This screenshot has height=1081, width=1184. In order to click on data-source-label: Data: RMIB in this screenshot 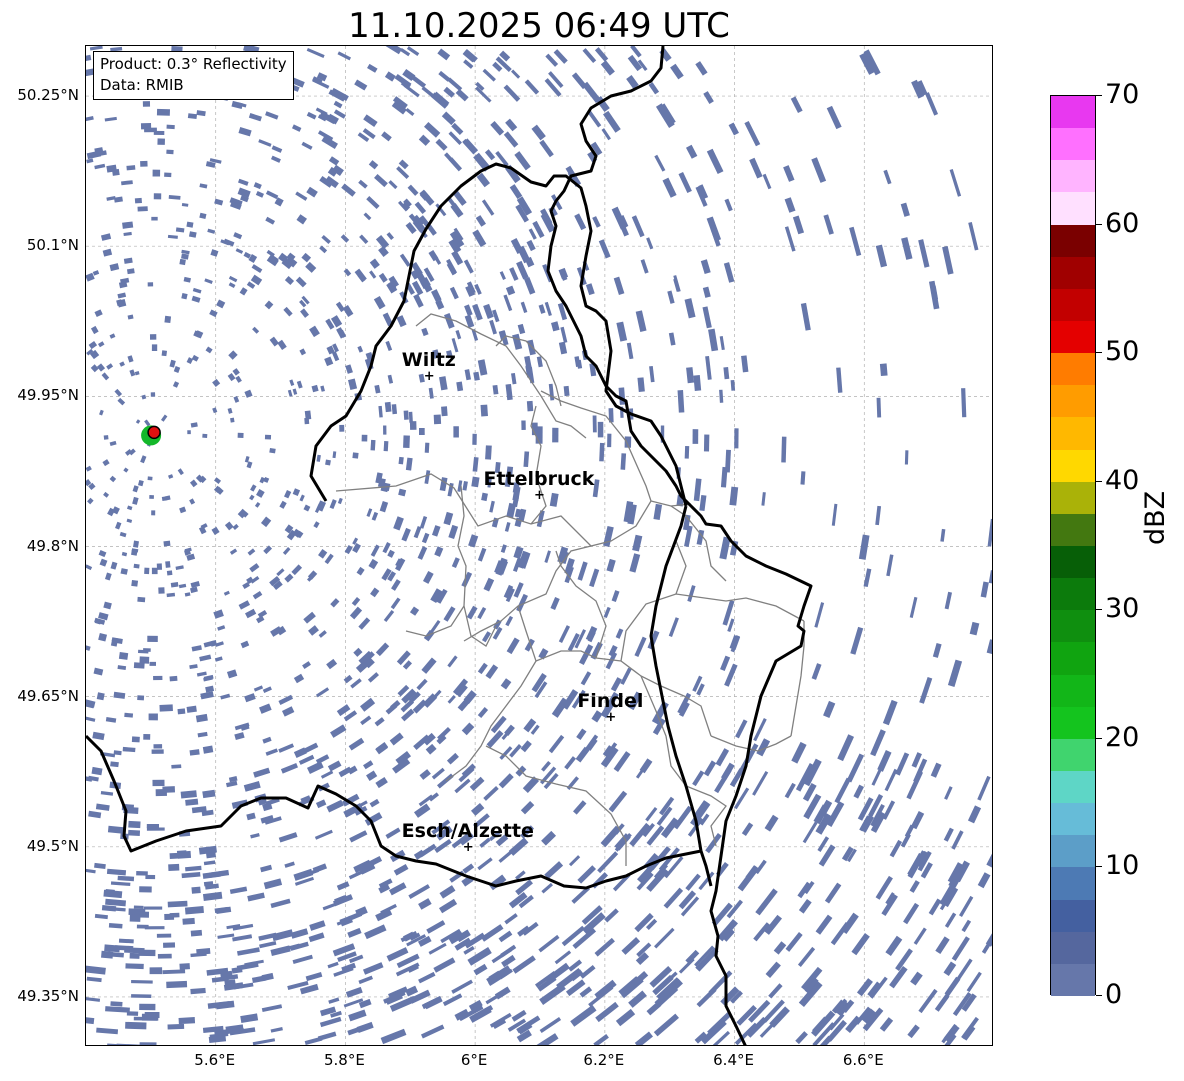, I will do `click(142, 85)`.